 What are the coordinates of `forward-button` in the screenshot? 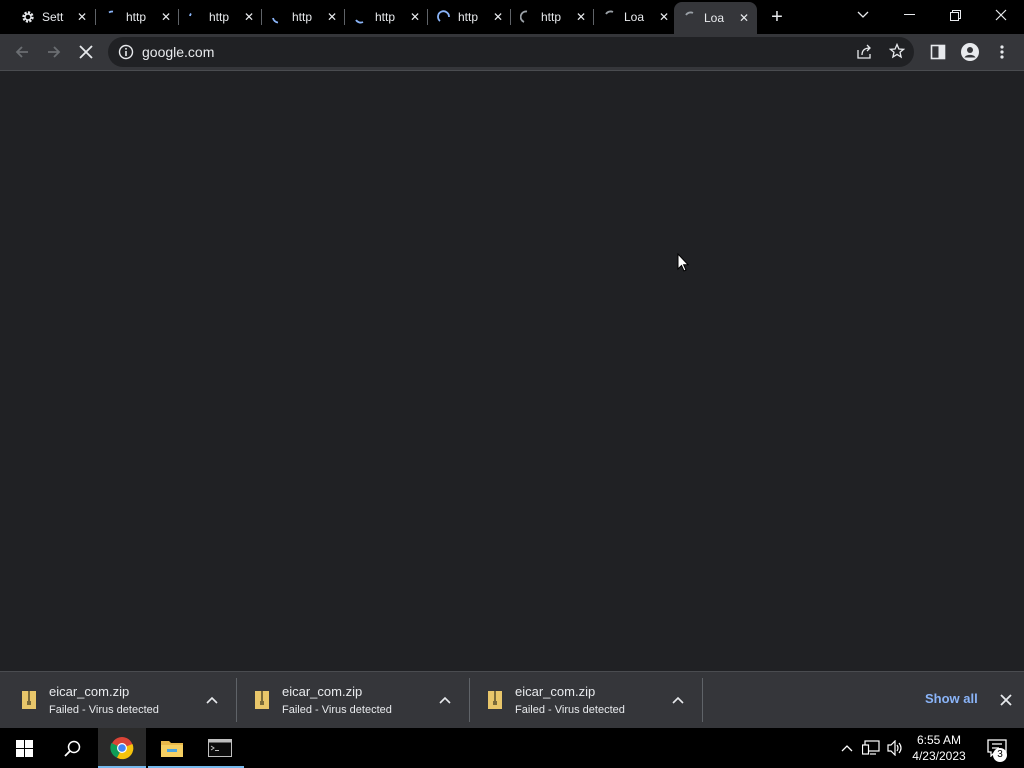 It's located at (54, 52).